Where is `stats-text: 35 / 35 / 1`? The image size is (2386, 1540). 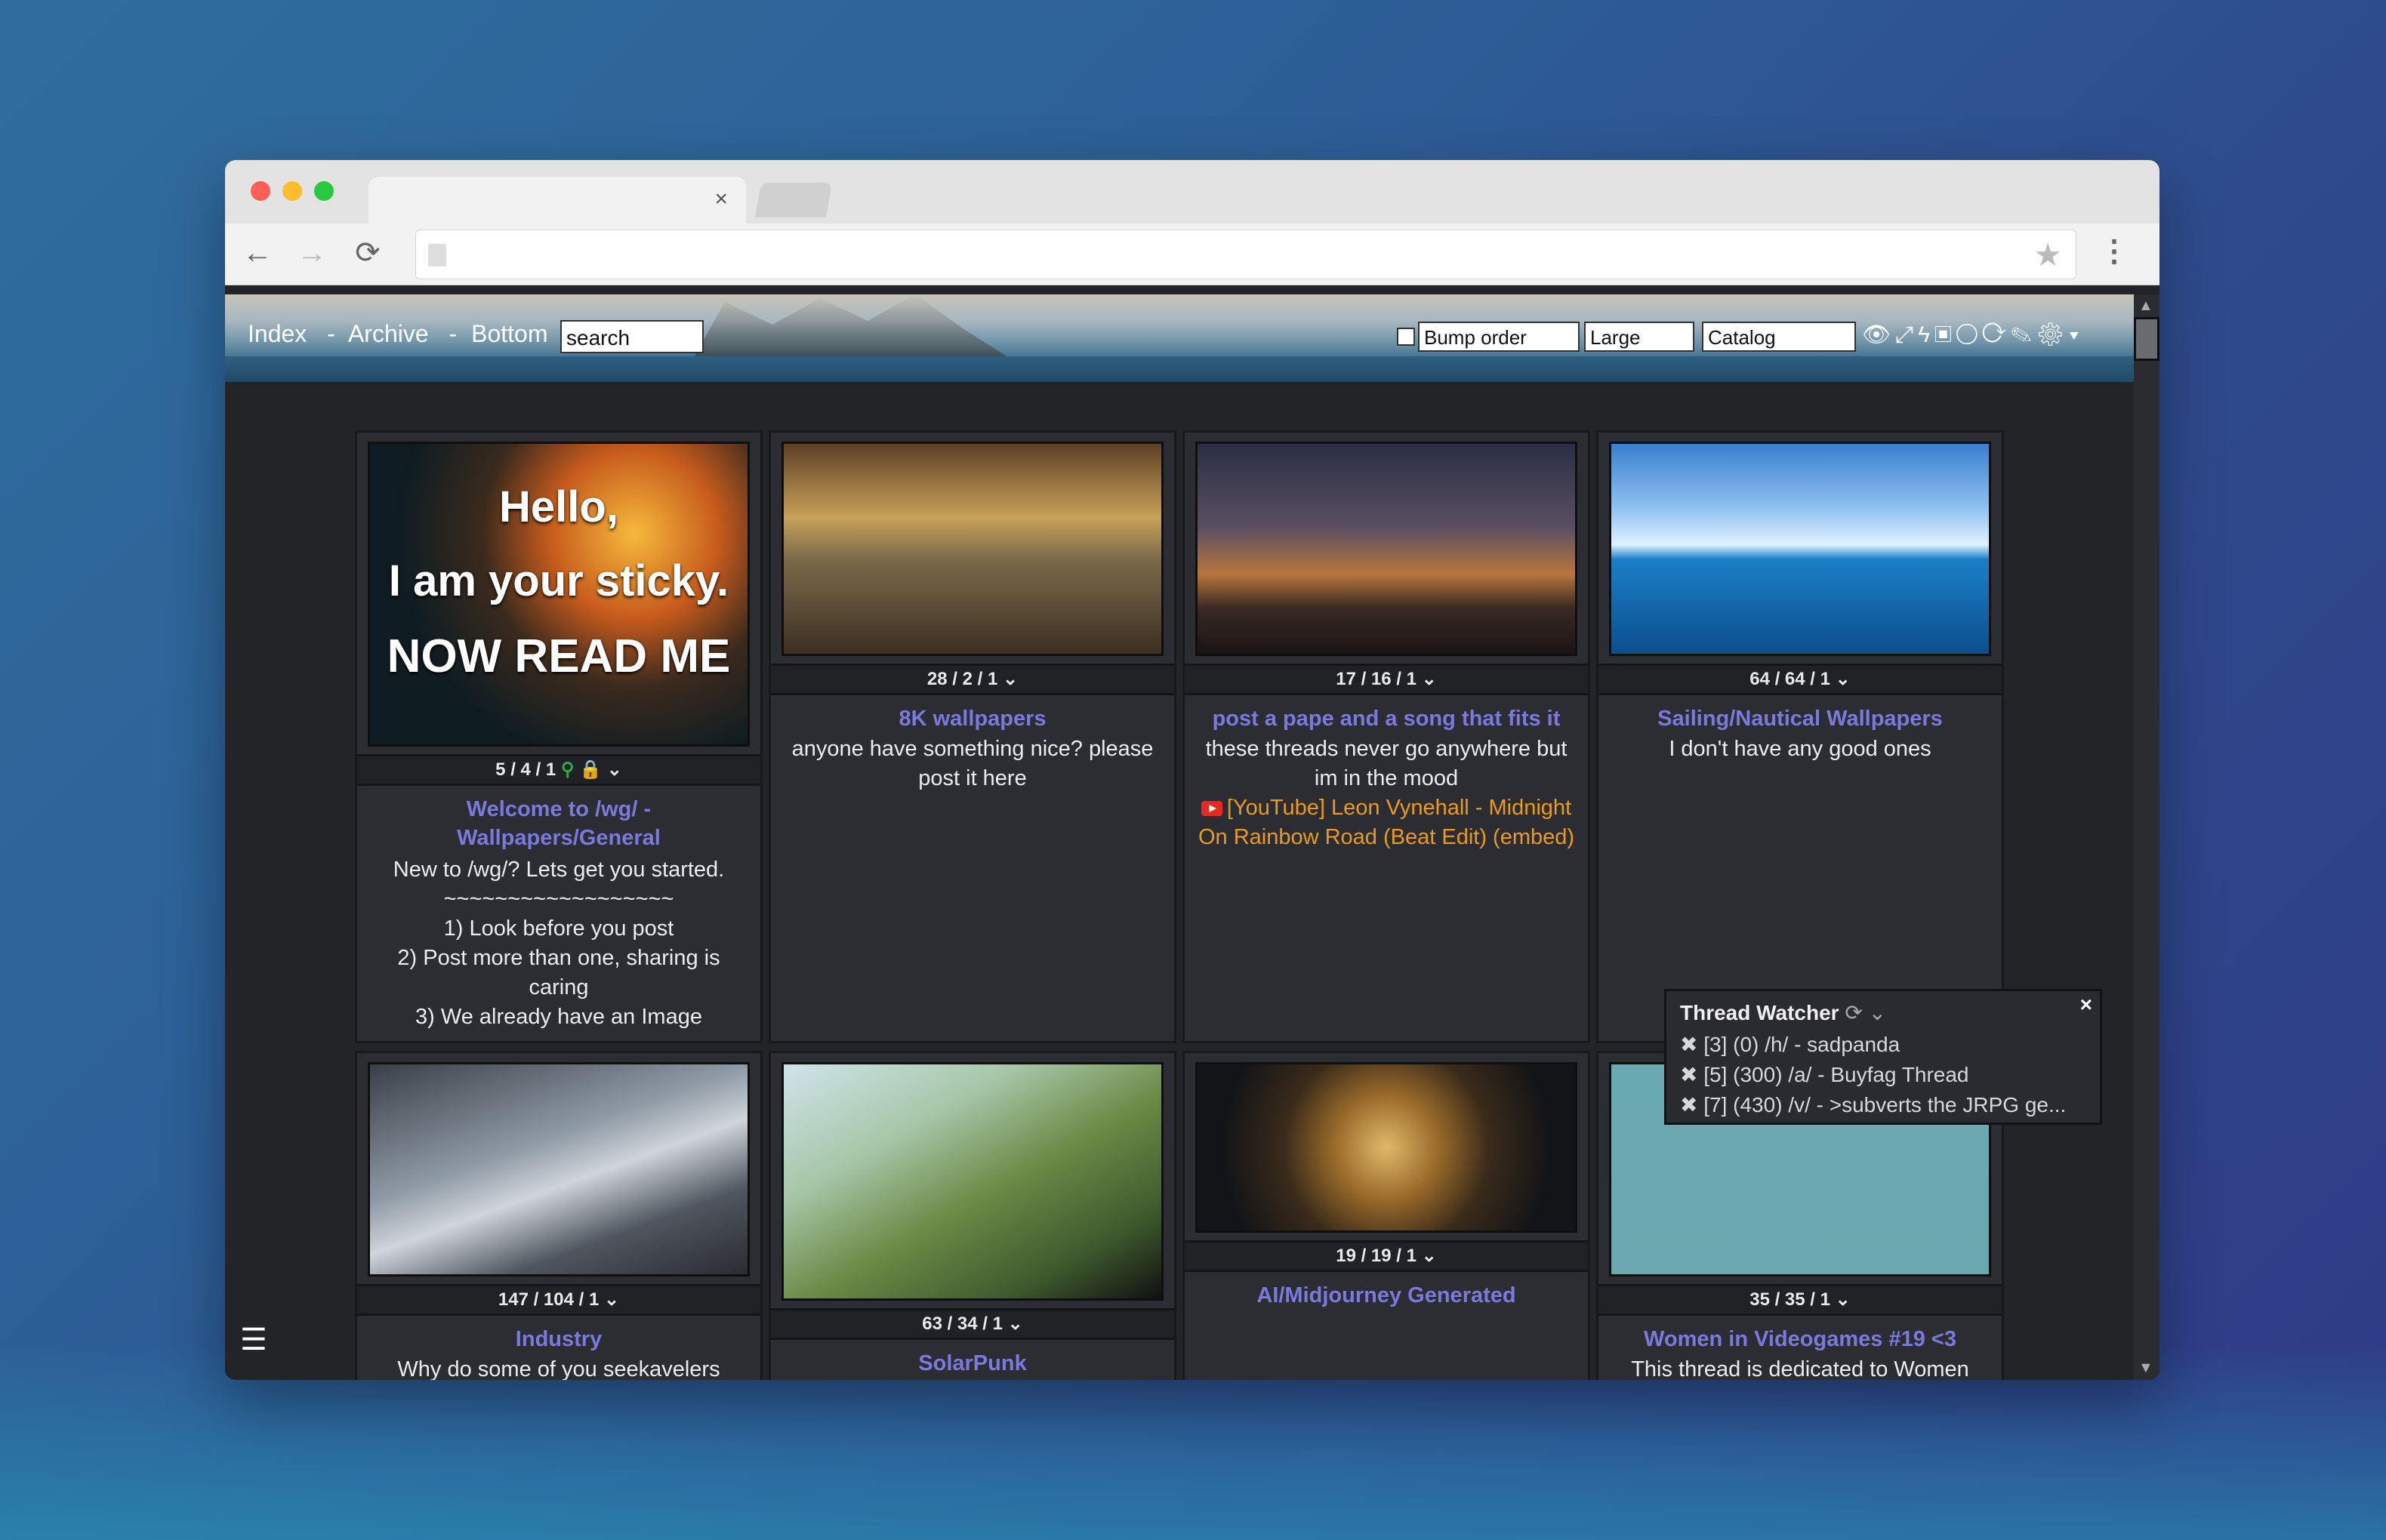 stats-text: 35 / 35 / 1 is located at coordinates (1789, 1299).